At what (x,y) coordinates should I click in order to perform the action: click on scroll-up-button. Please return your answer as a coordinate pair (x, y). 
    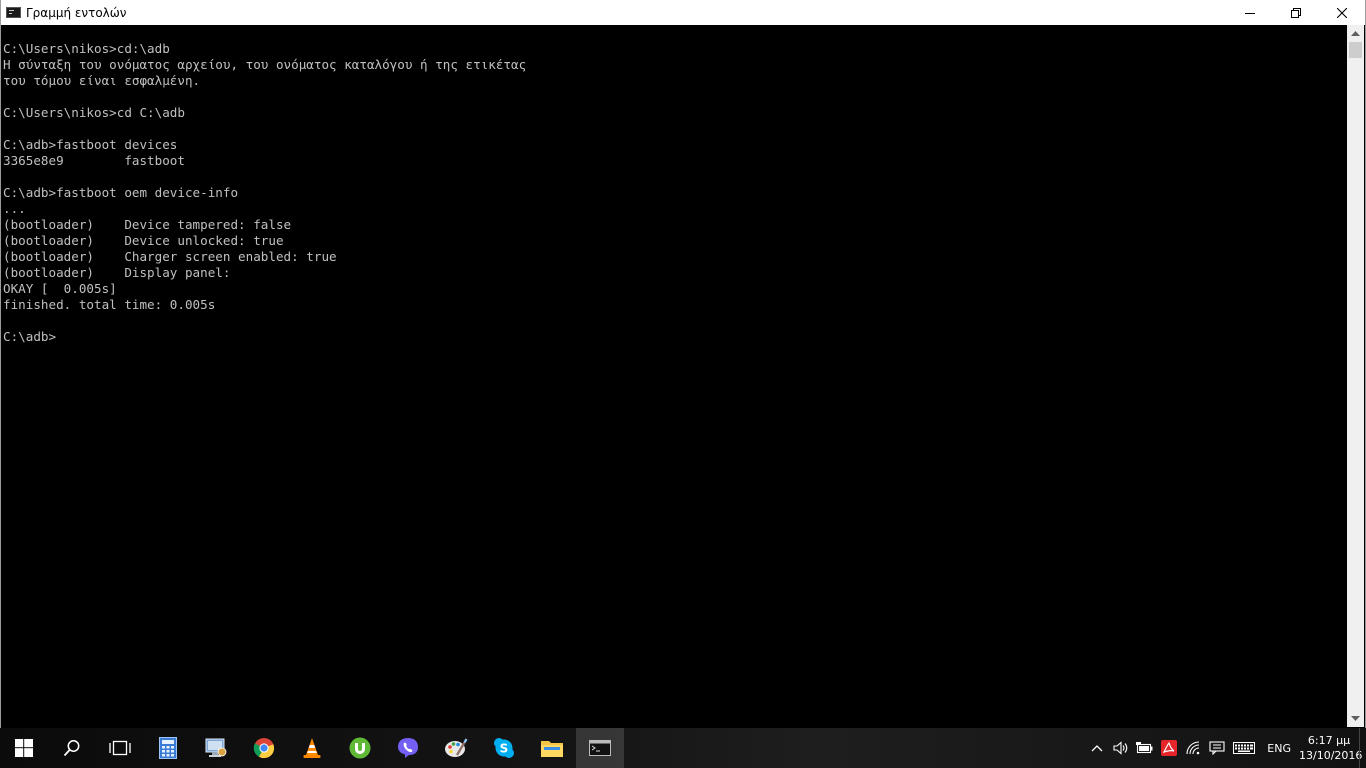
    Looking at the image, I should click on (1355, 33).